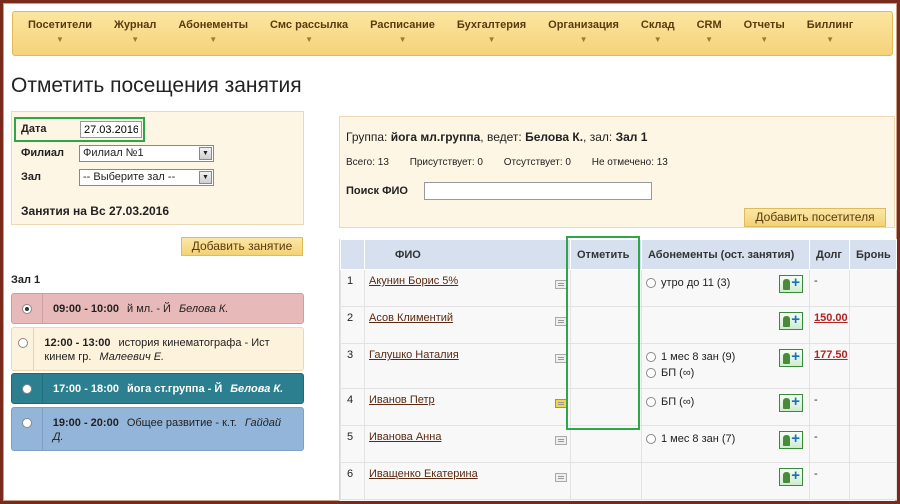  What do you see at coordinates (583, 33) in the screenshot?
I see `menu-item: Организация ▼` at bounding box center [583, 33].